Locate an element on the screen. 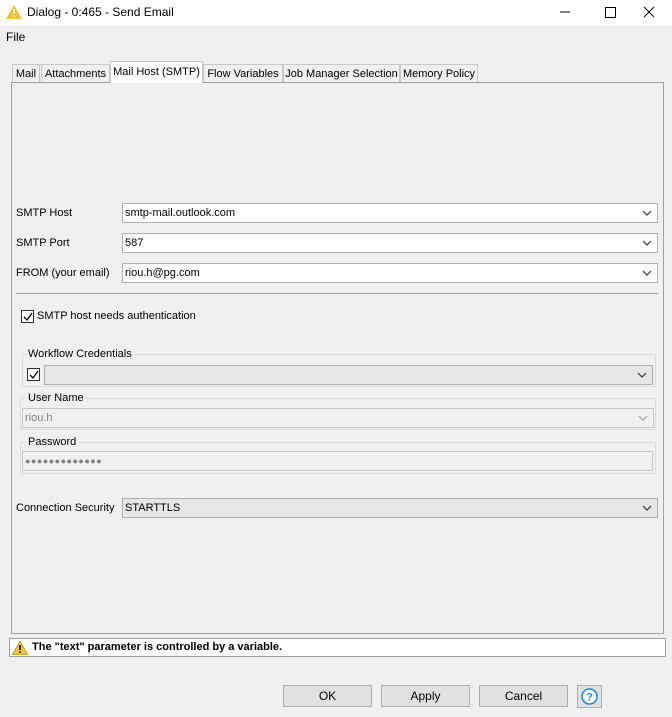  apply-button: Apply is located at coordinates (425, 696).